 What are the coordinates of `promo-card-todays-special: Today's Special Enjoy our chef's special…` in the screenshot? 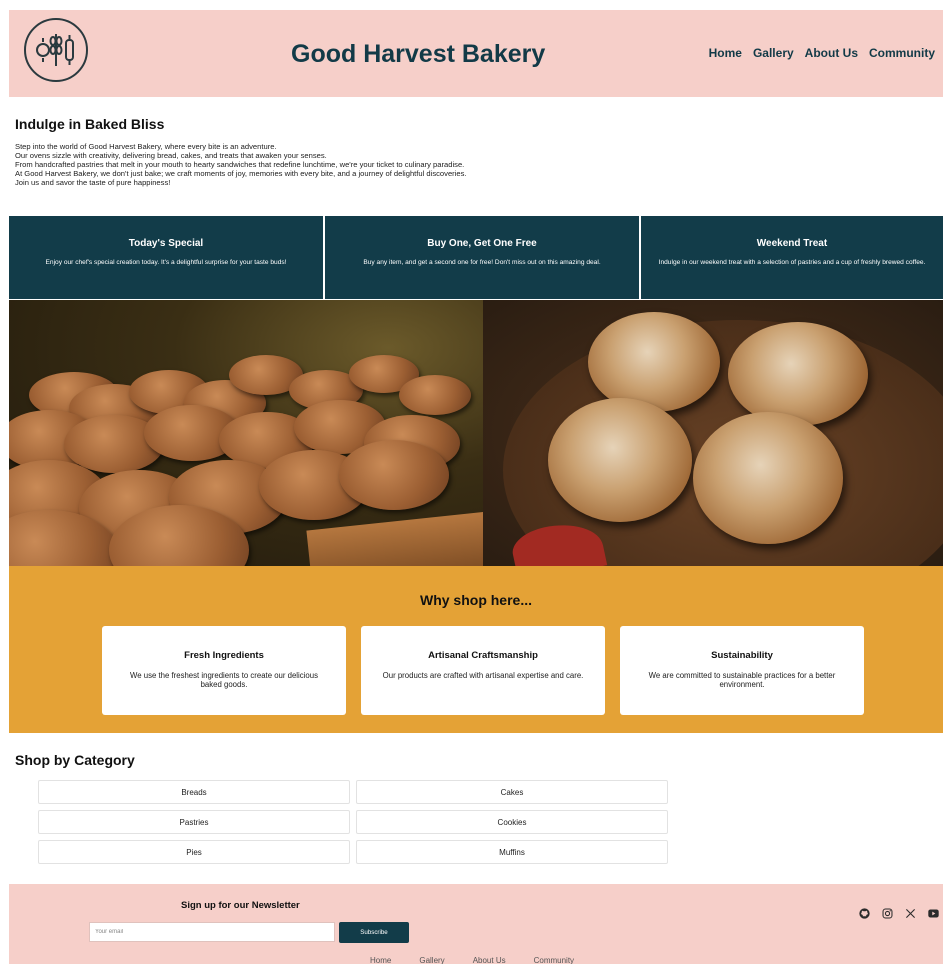 It's located at (166, 257).